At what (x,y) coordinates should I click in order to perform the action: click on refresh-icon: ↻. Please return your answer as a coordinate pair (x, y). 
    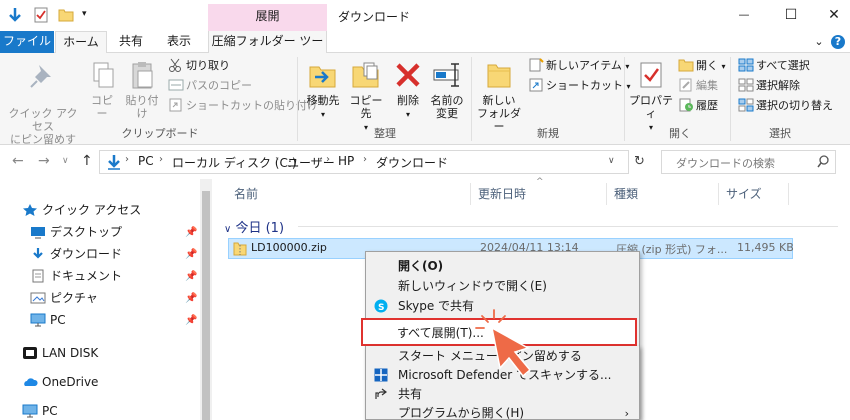
    Looking at the image, I should click on (639, 161).